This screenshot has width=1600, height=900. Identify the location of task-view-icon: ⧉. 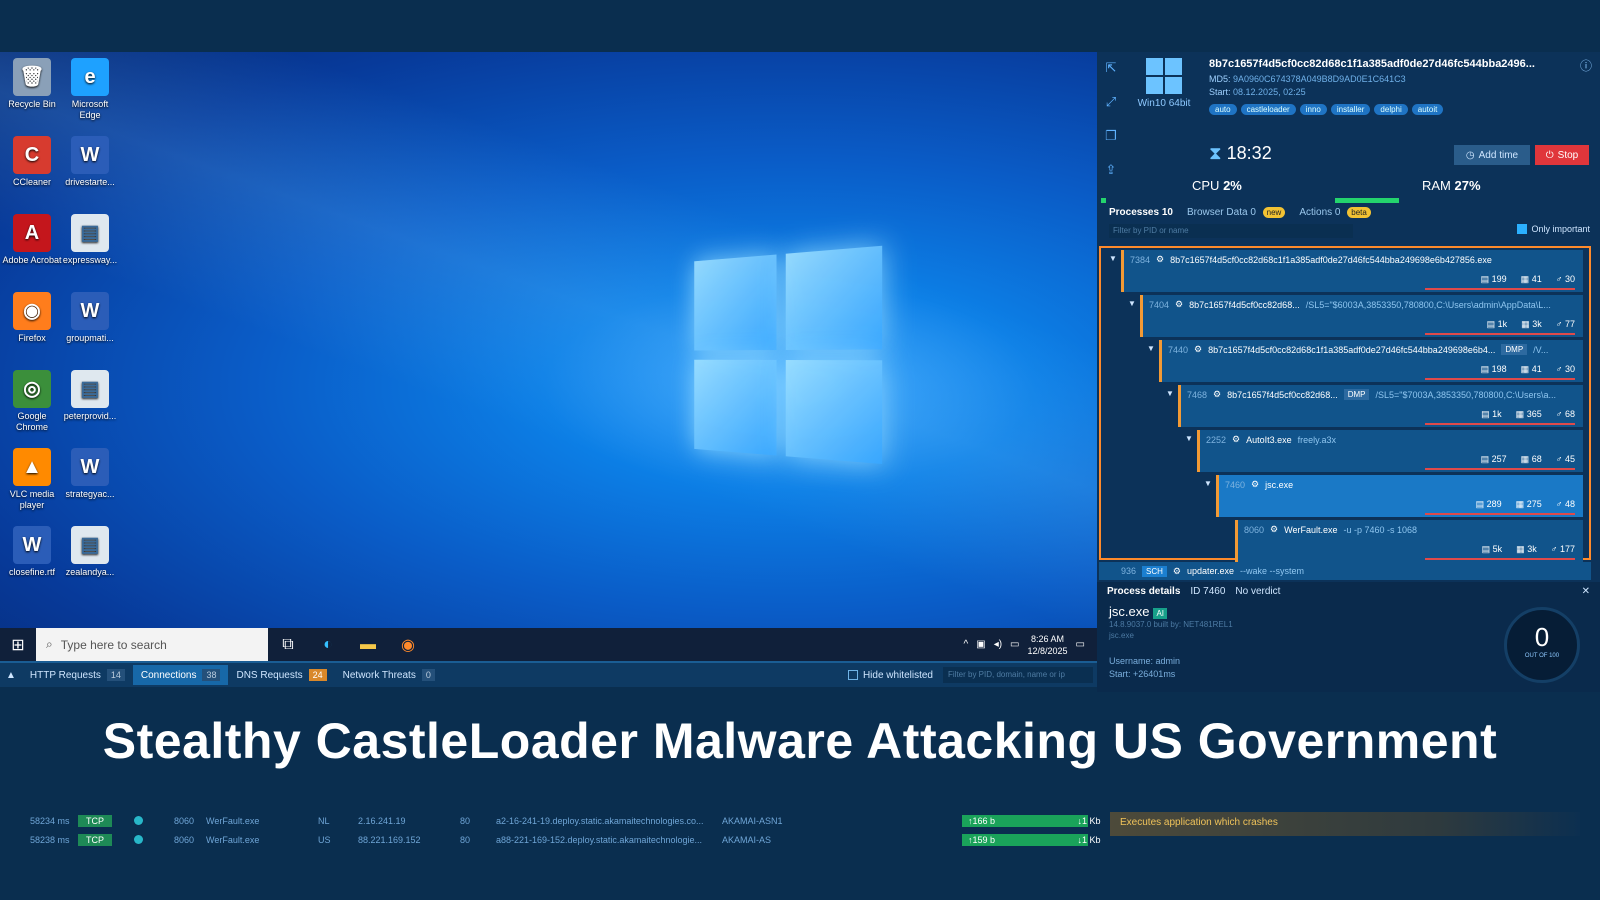
(288, 644).